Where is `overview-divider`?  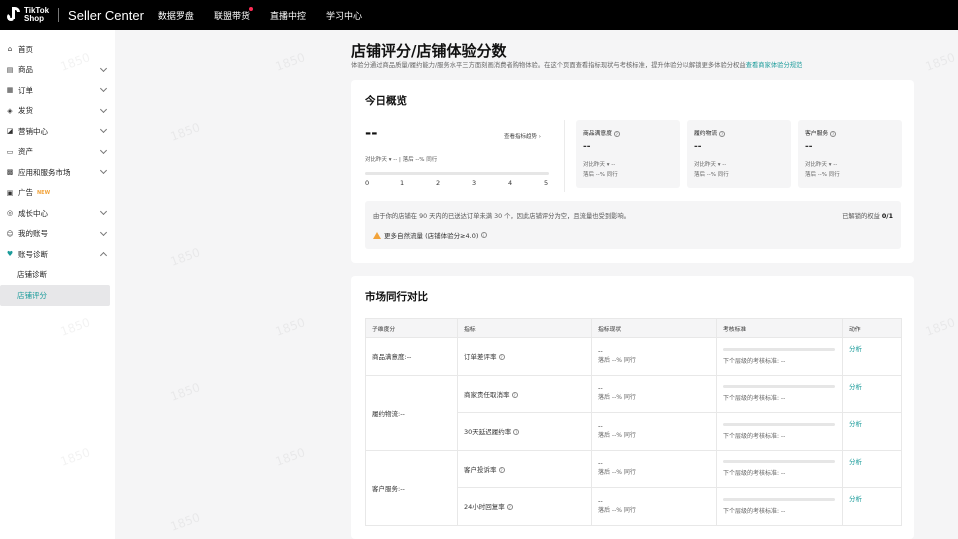 overview-divider is located at coordinates (564, 156).